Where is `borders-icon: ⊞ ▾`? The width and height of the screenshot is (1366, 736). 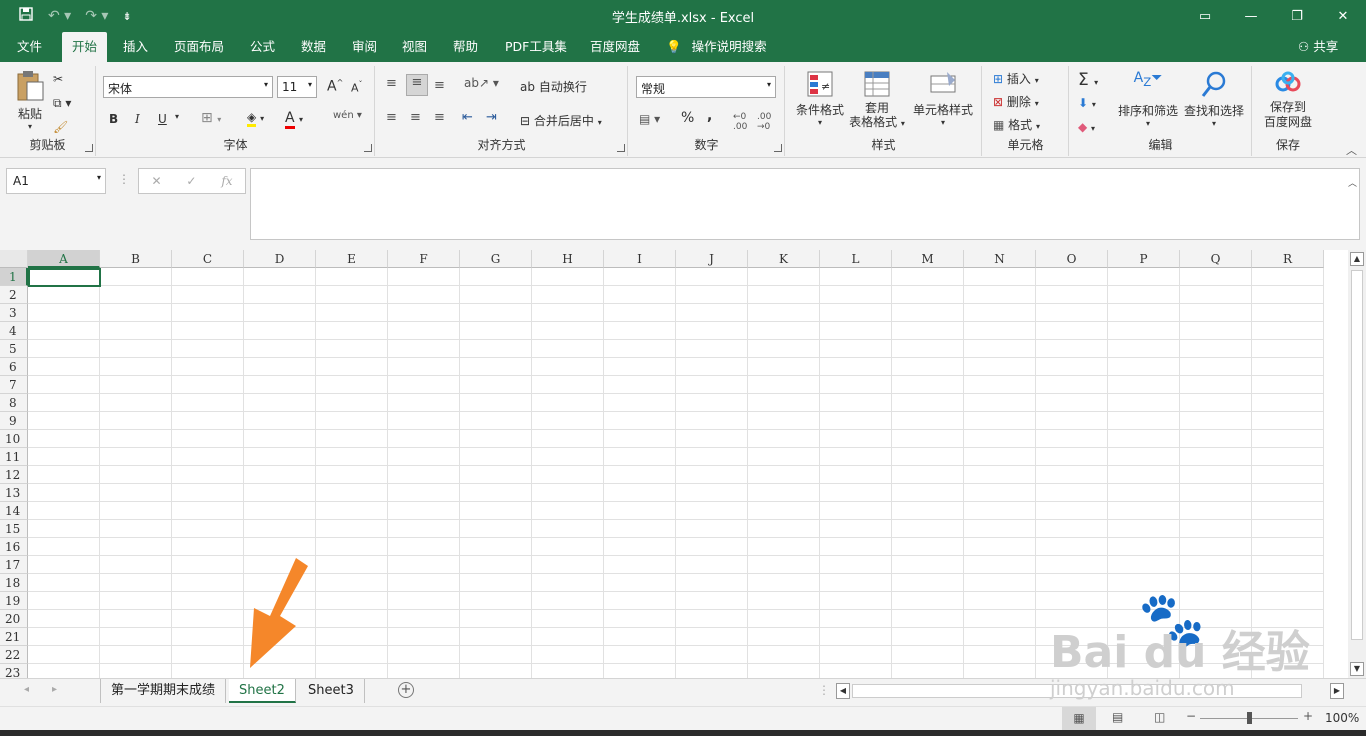 borders-icon: ⊞ ▾ is located at coordinates (211, 118).